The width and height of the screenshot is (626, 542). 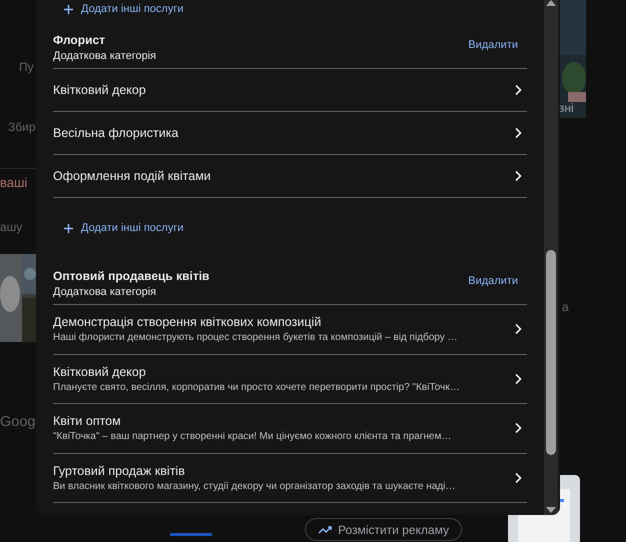 What do you see at coordinates (87, 421) in the screenshot?
I see `service-name: Квіти оптом` at bounding box center [87, 421].